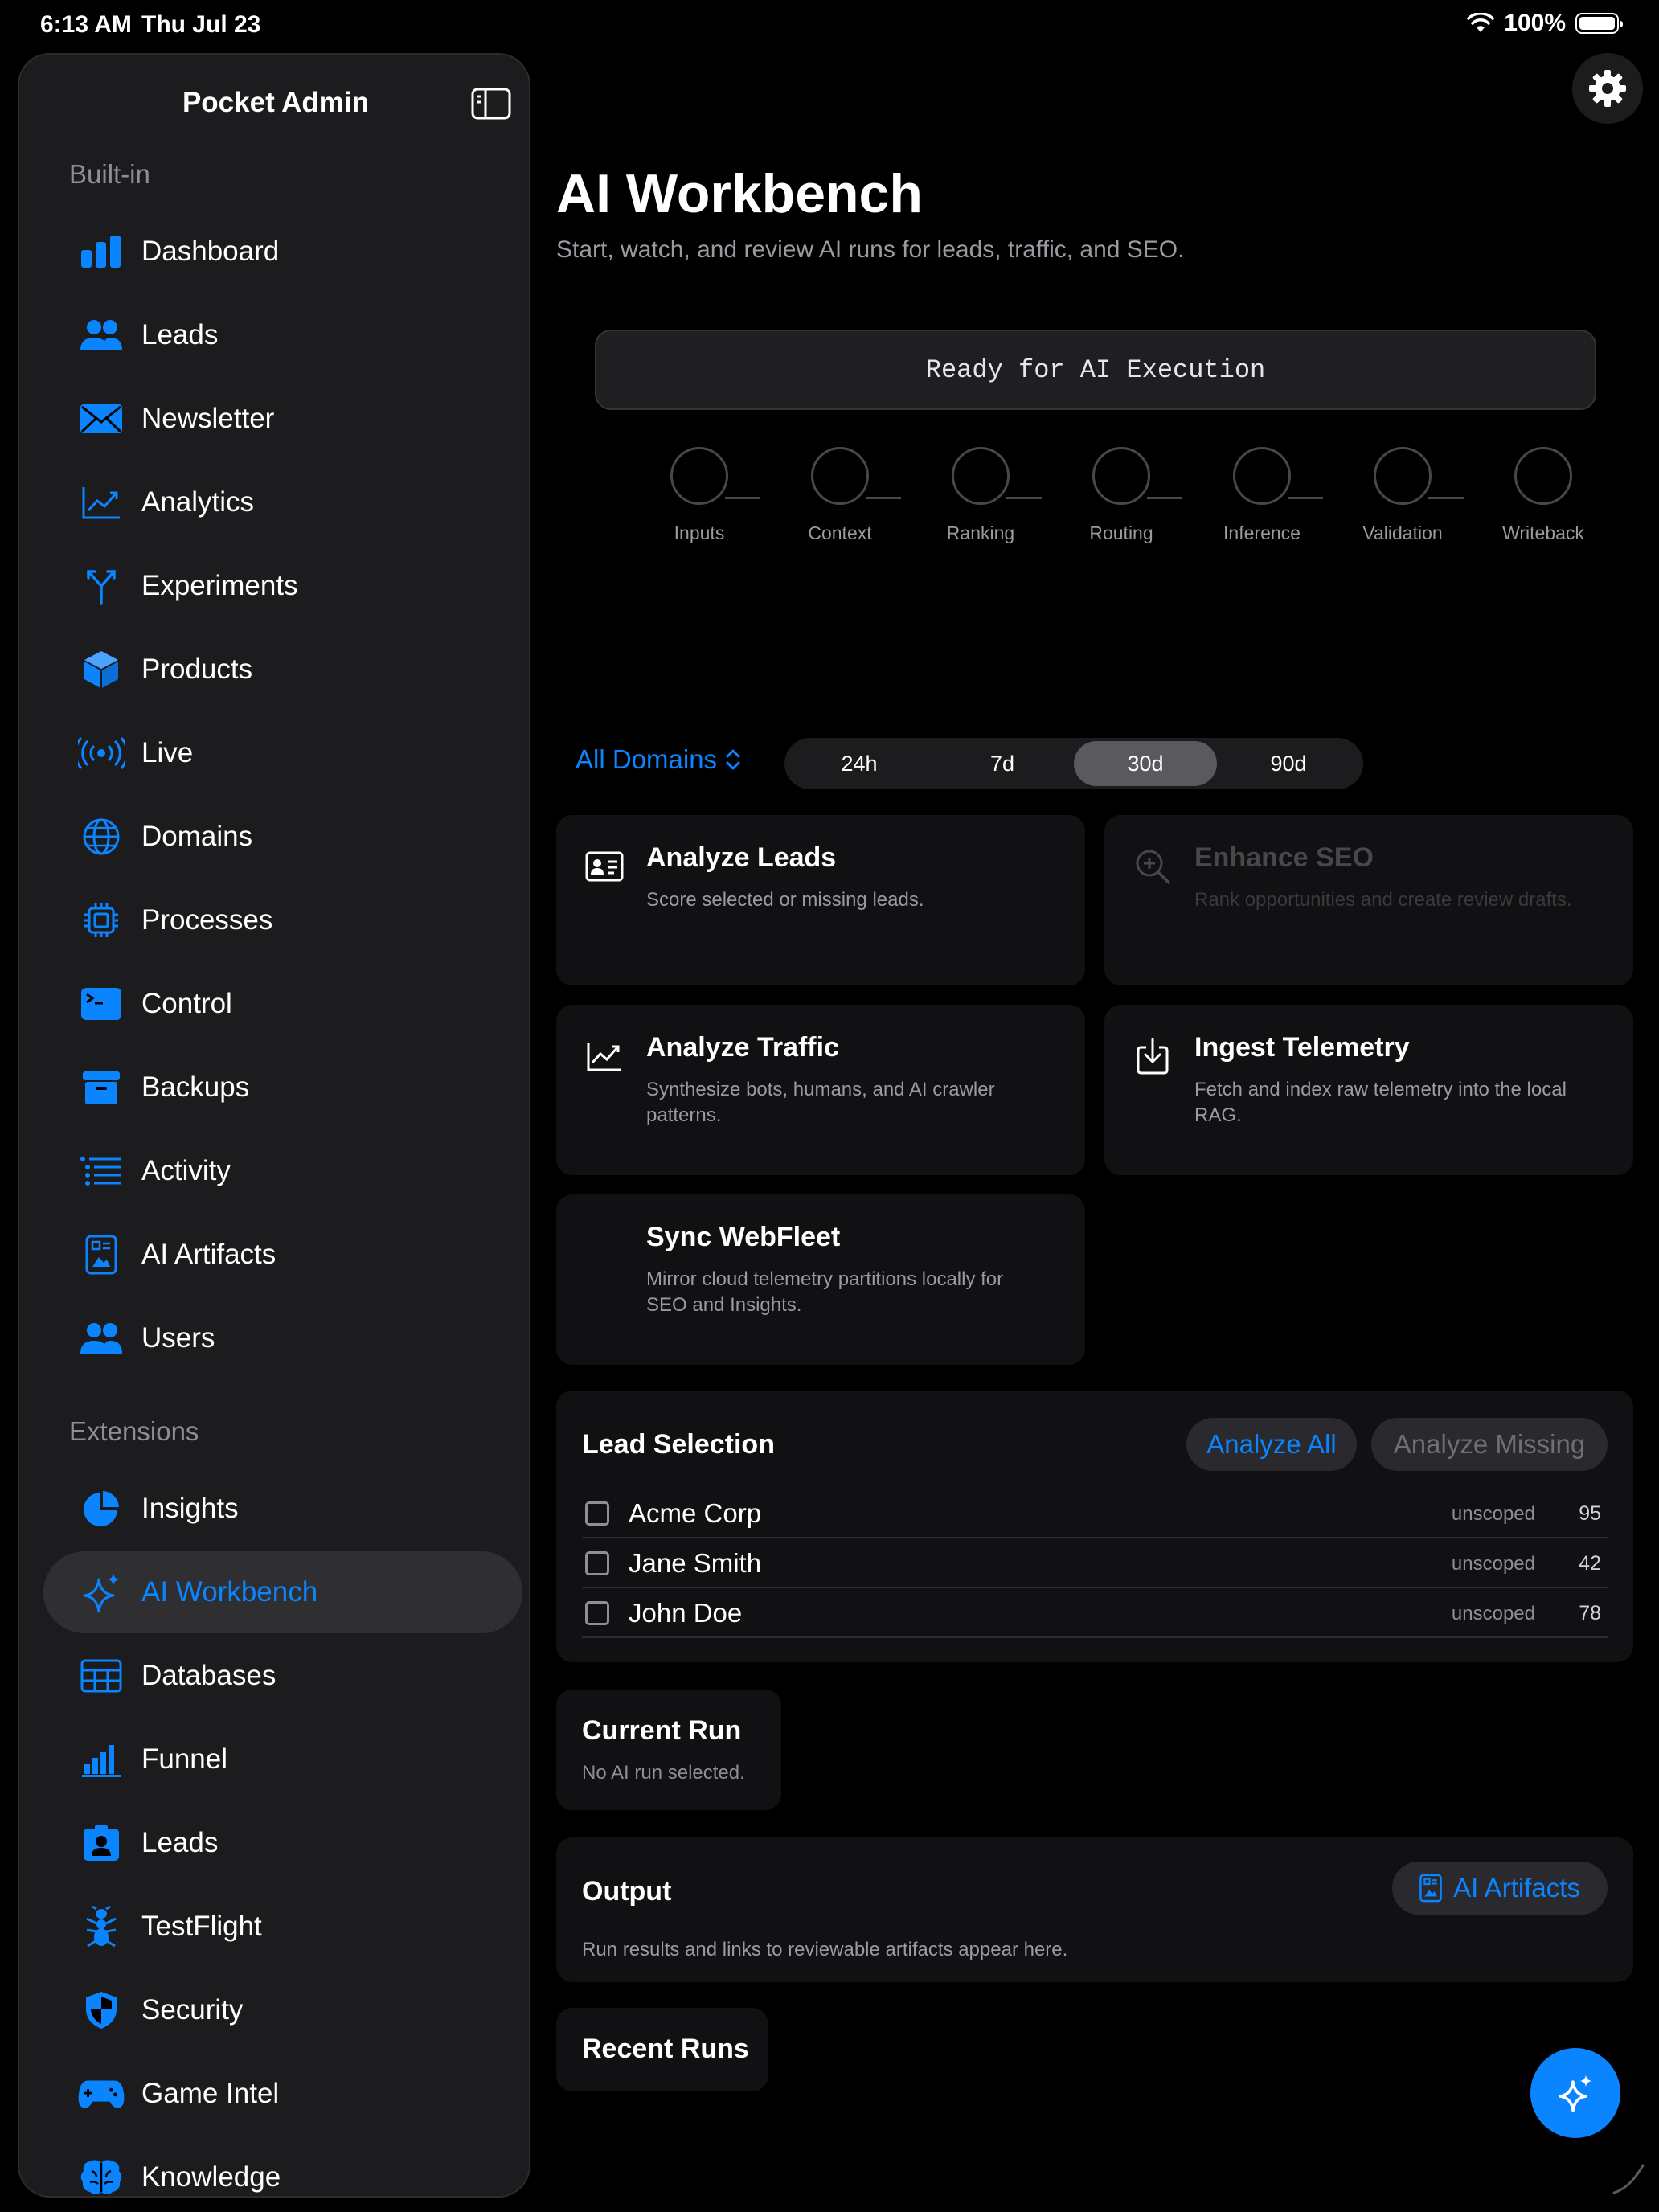 This screenshot has width=1659, height=2212. What do you see at coordinates (101, 251) in the screenshot?
I see `chart-bar-icon` at bounding box center [101, 251].